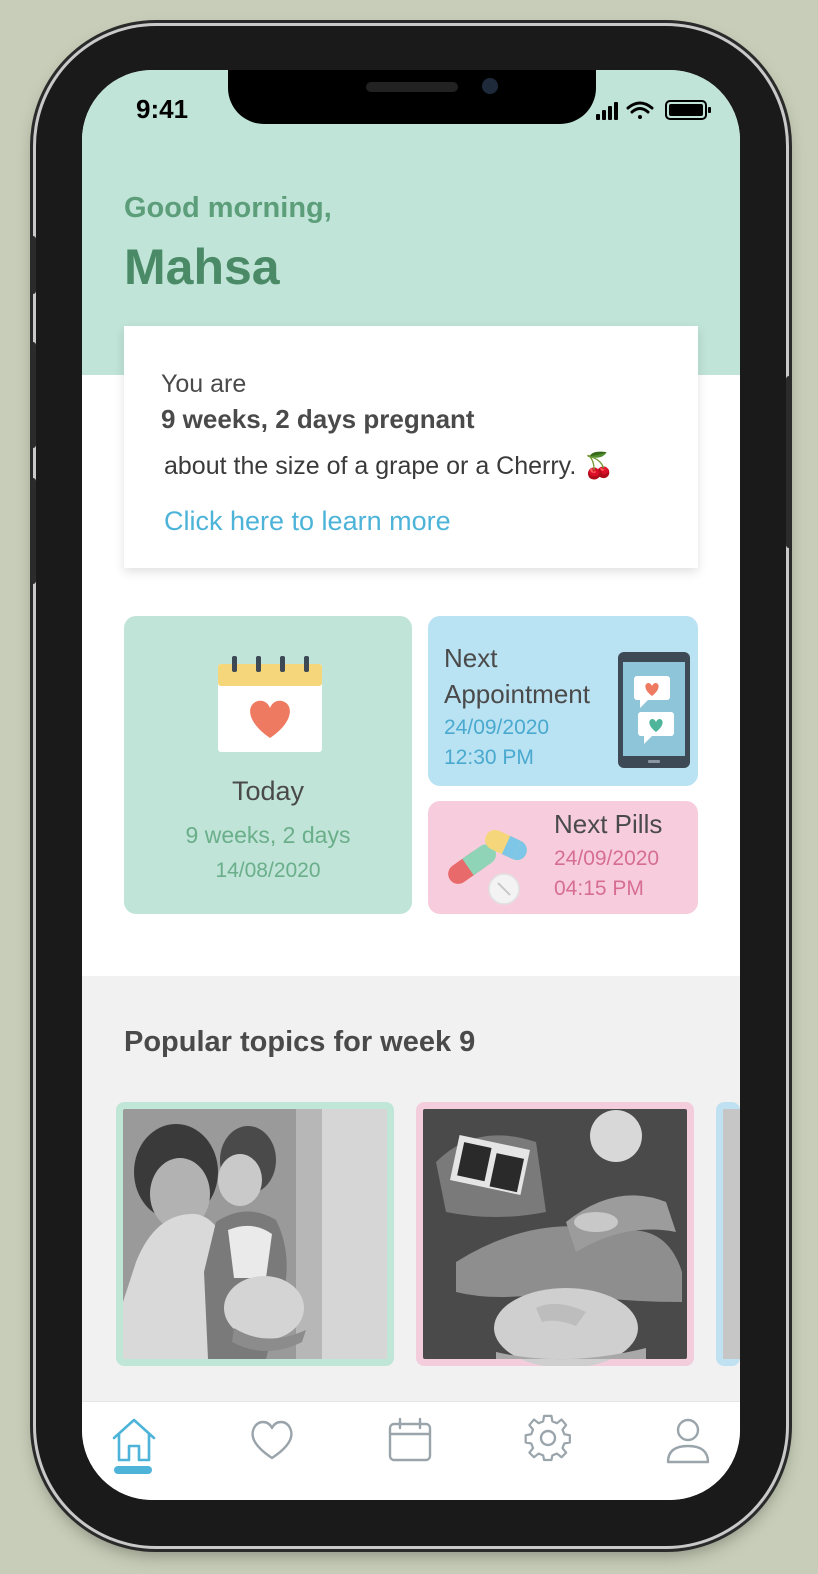 The image size is (818, 1574). What do you see at coordinates (33, 265) in the screenshot?
I see `mute-switch` at bounding box center [33, 265].